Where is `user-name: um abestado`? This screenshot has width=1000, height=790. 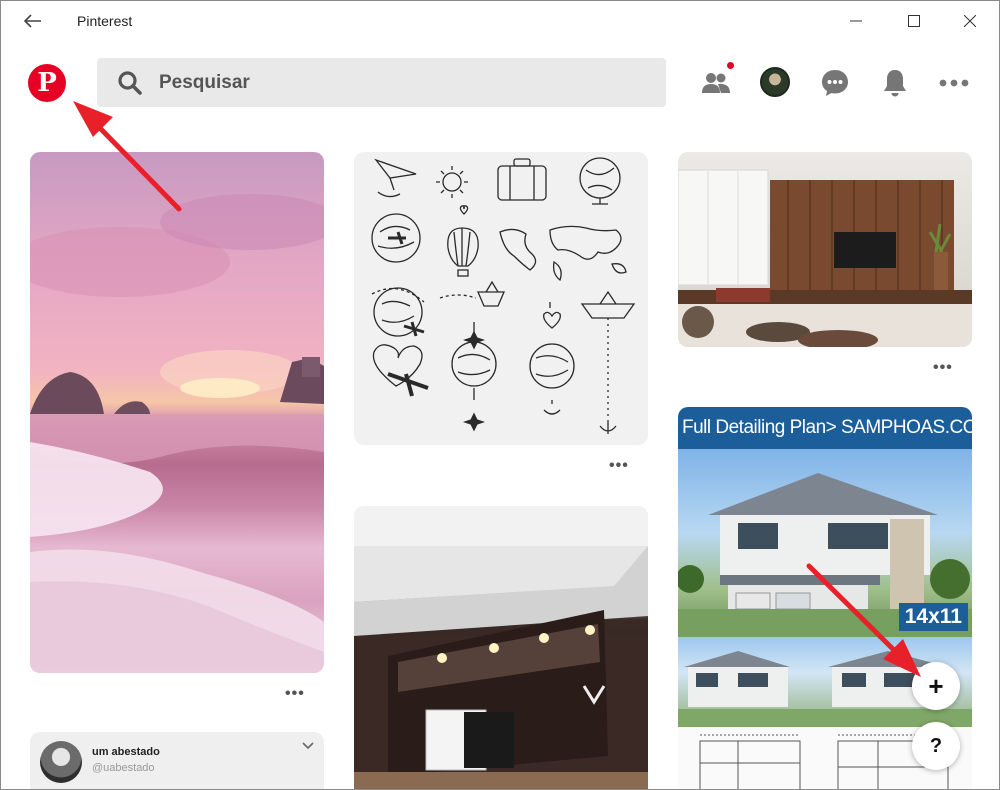 user-name: um abestado is located at coordinates (126, 752).